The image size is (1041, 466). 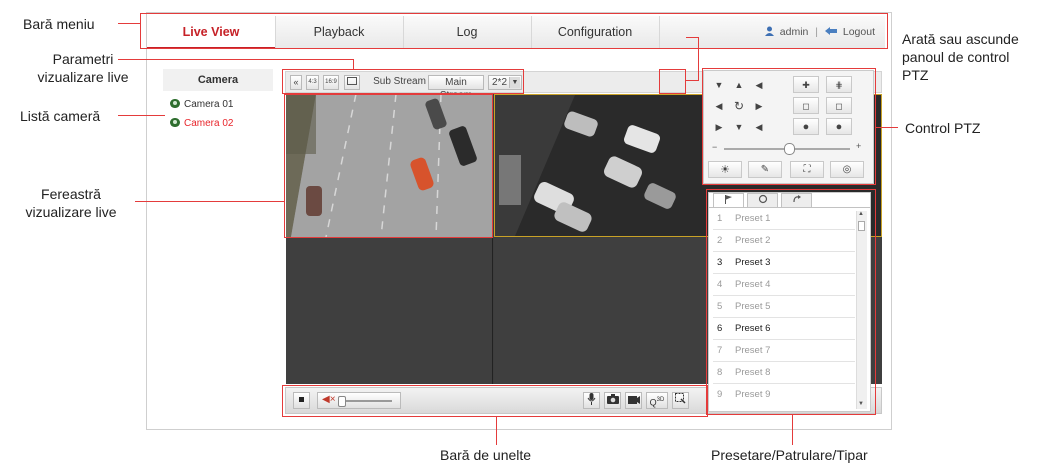 I want to click on liveview-params-highlight, so click(x=403, y=81).